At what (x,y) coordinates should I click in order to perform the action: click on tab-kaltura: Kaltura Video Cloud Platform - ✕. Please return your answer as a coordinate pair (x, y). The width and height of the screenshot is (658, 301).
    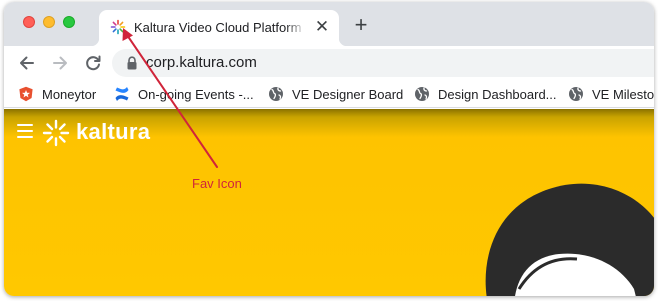
    Looking at the image, I should click on (219, 28).